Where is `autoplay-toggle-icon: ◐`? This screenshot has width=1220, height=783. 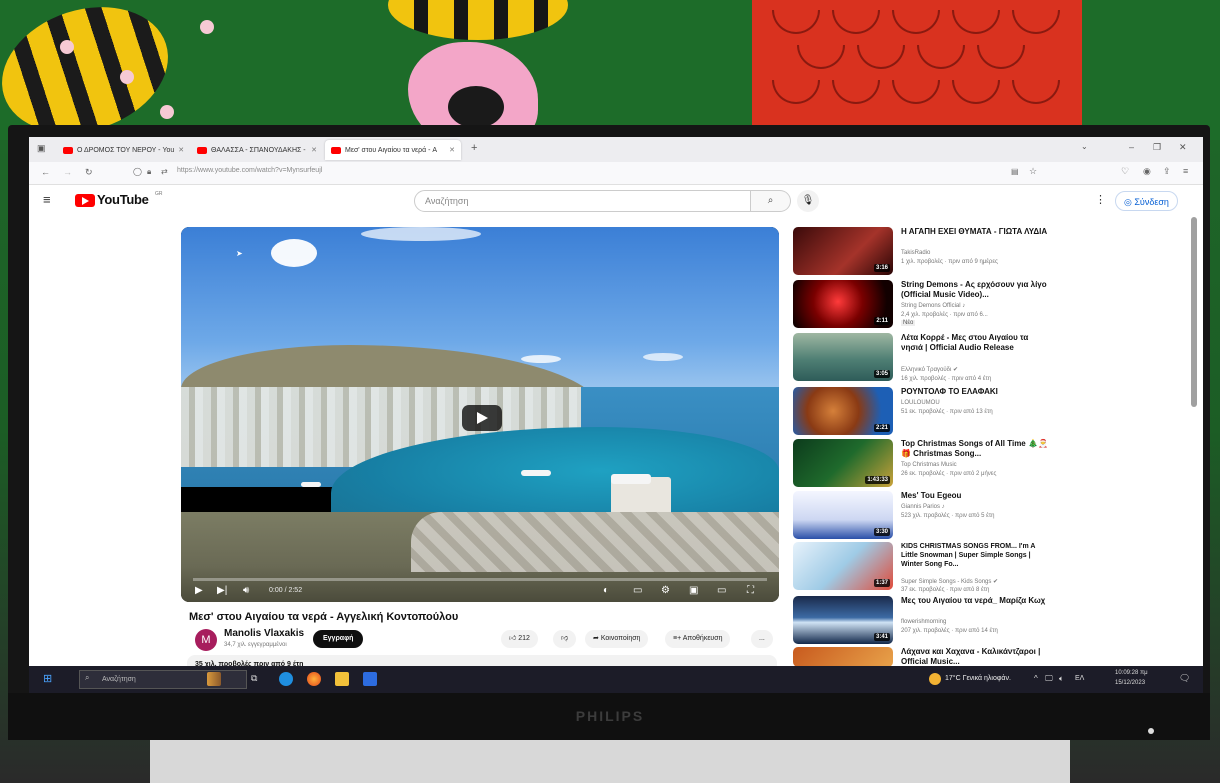
autoplay-toggle-icon: ◐ is located at coordinates (606, 590).